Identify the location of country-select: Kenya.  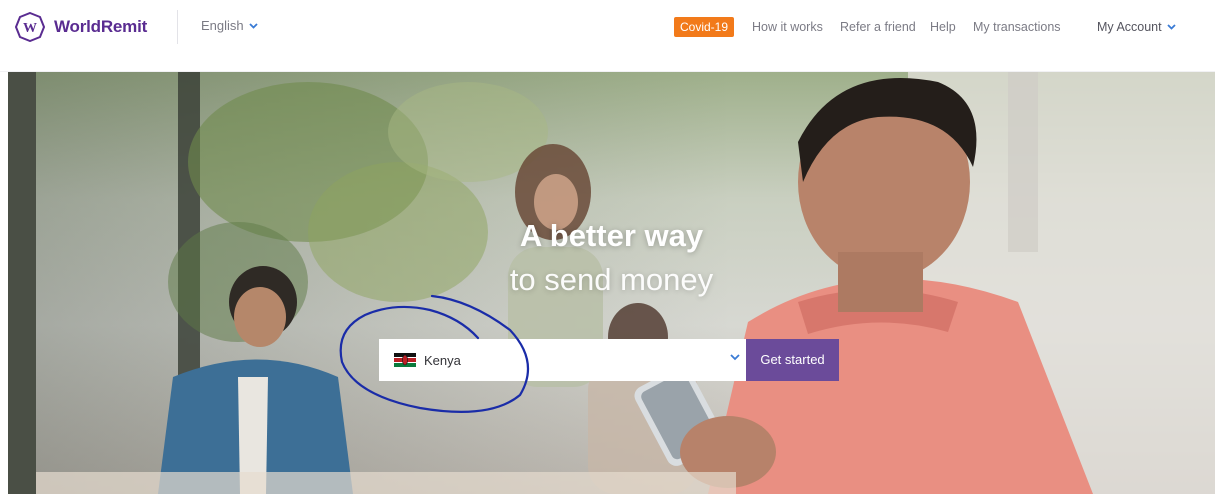
(562, 360).